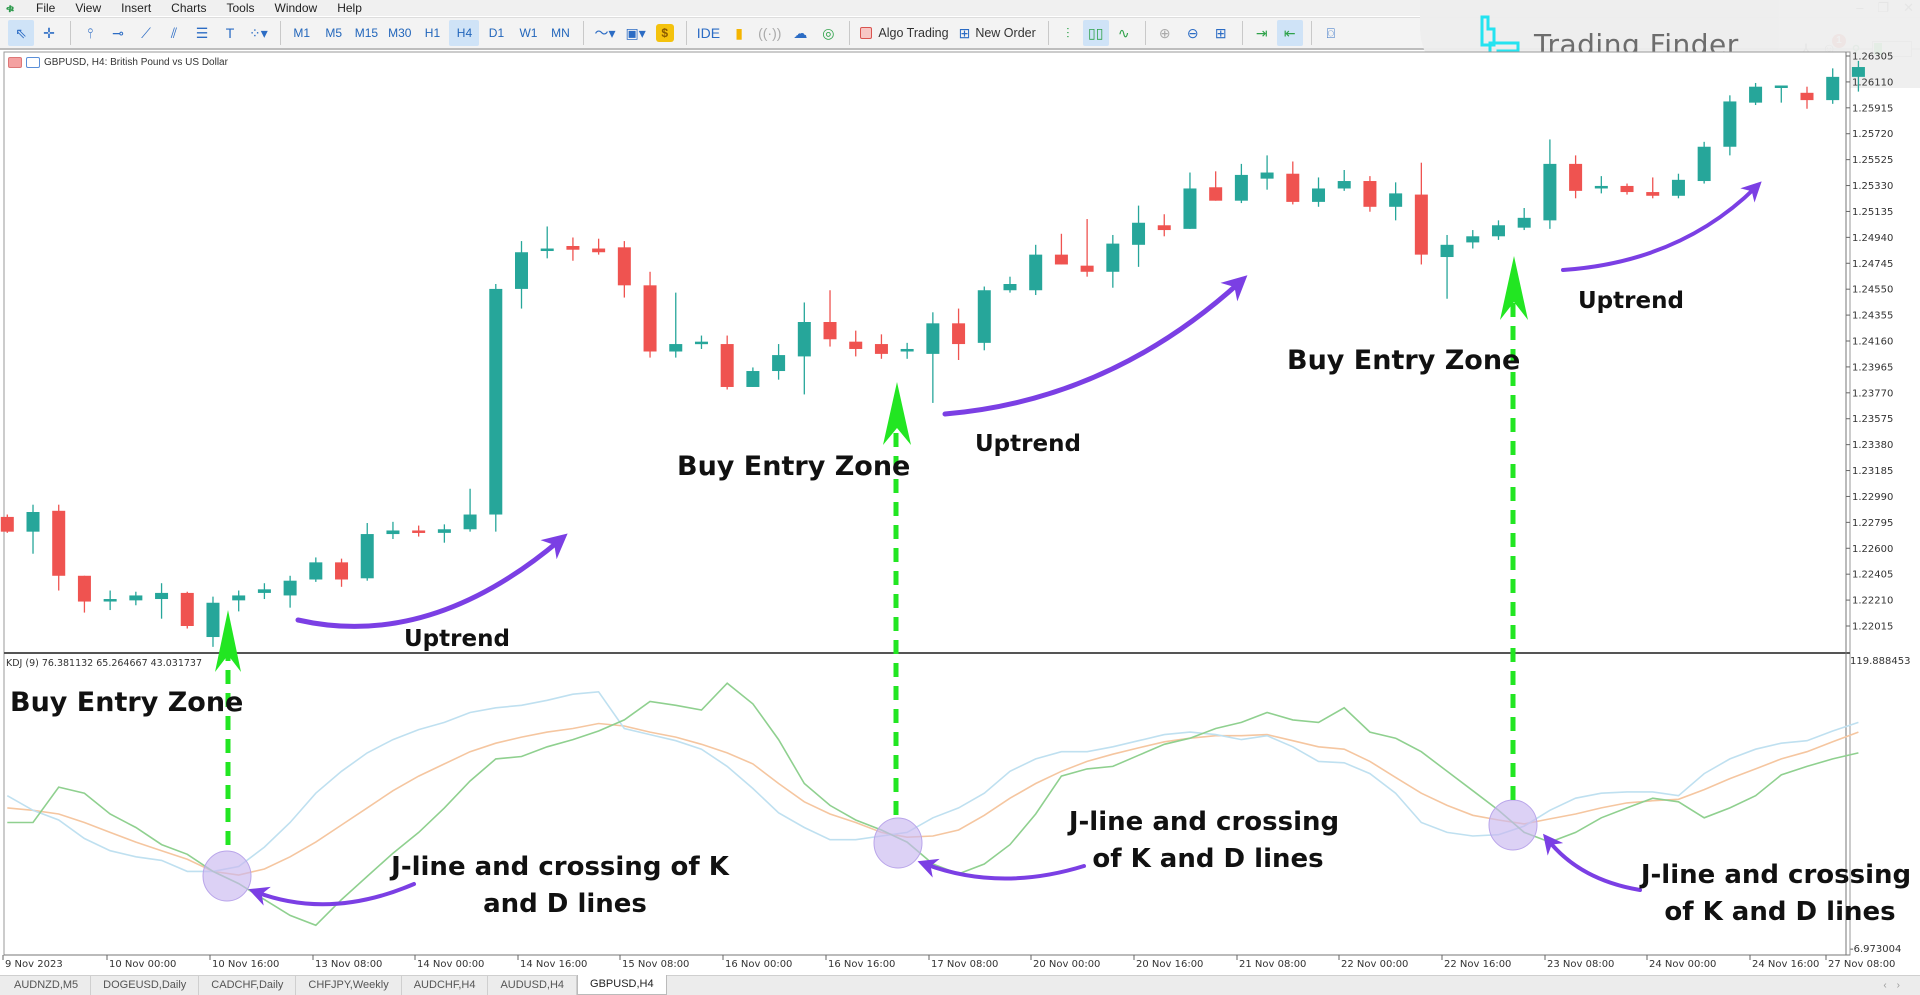 The image size is (1920, 995). I want to click on indicator-header: KDJ (9) 76.381132 65.264667 43.031737, so click(104, 663).